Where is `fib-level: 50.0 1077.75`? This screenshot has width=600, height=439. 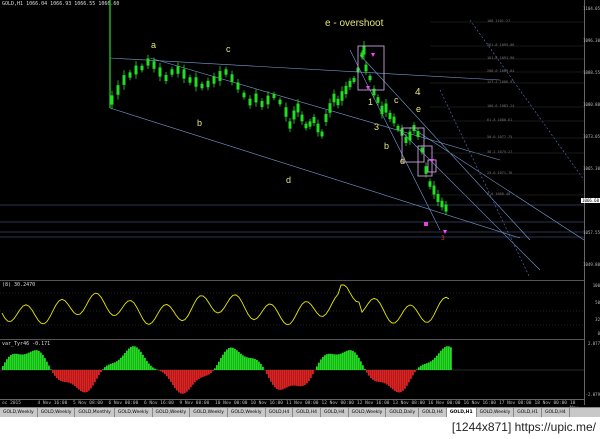 fib-level: 50.0 1077.75 is located at coordinates (499, 137).